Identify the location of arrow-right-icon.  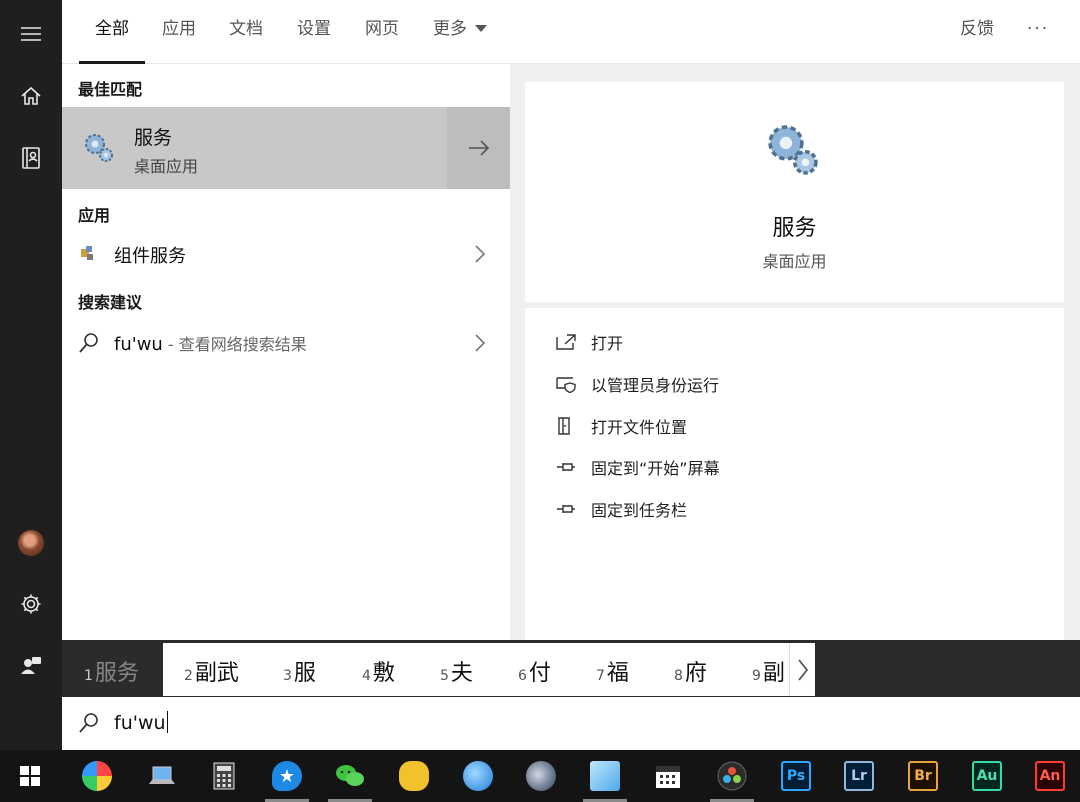
(478, 148).